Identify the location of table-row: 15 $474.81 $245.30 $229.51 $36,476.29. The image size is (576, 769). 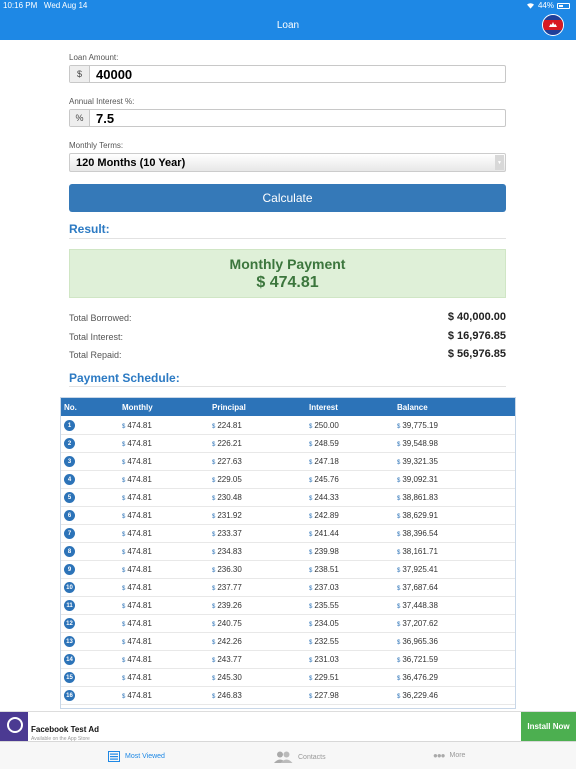
(288, 677).